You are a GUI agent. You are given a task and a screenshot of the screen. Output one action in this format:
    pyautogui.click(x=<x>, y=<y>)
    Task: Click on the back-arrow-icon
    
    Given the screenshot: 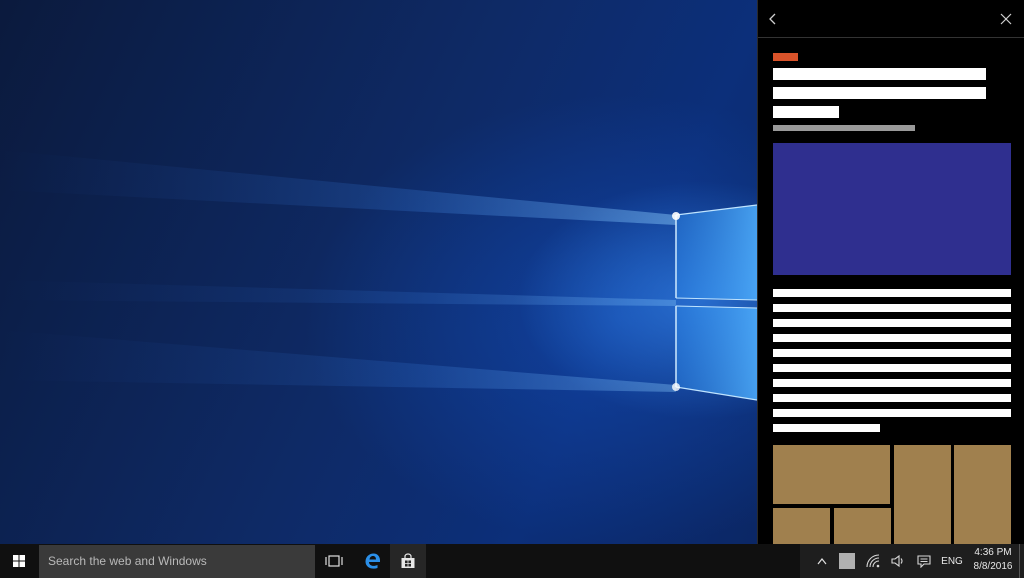 What is the action you would take?
    pyautogui.click(x=772, y=19)
    